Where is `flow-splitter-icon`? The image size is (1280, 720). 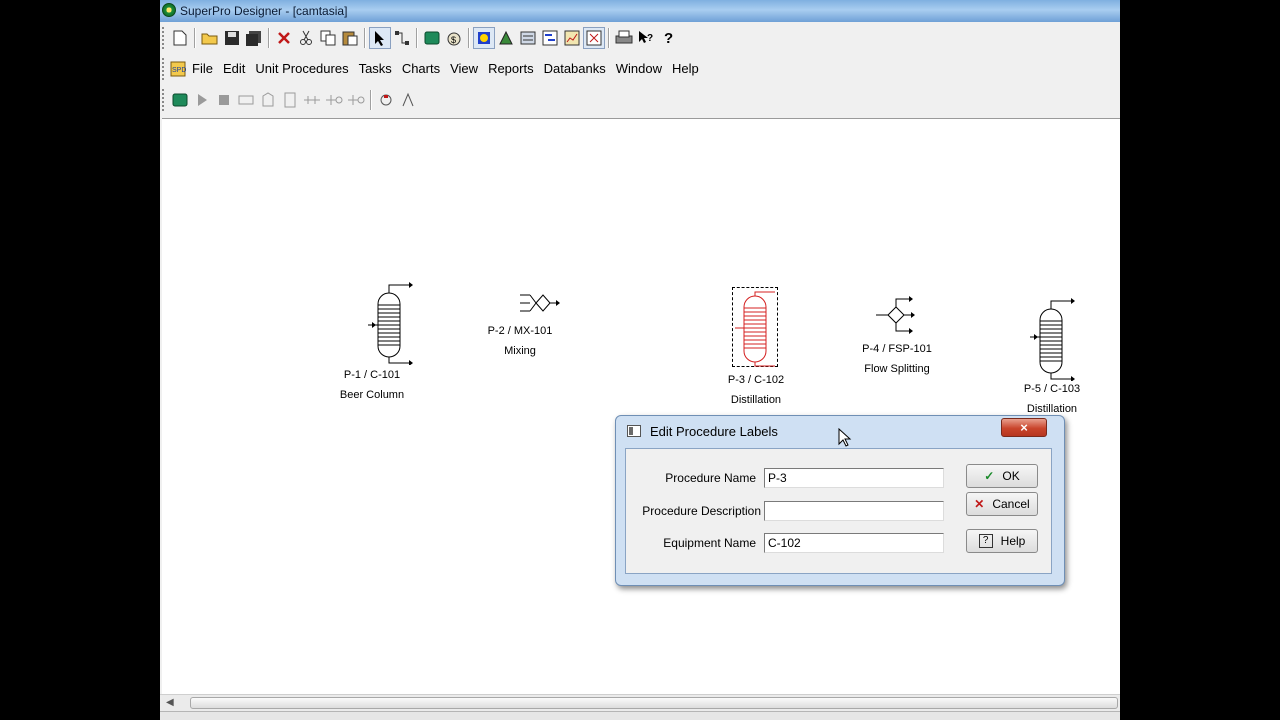
flow-splitter-icon is located at coordinates (895, 315).